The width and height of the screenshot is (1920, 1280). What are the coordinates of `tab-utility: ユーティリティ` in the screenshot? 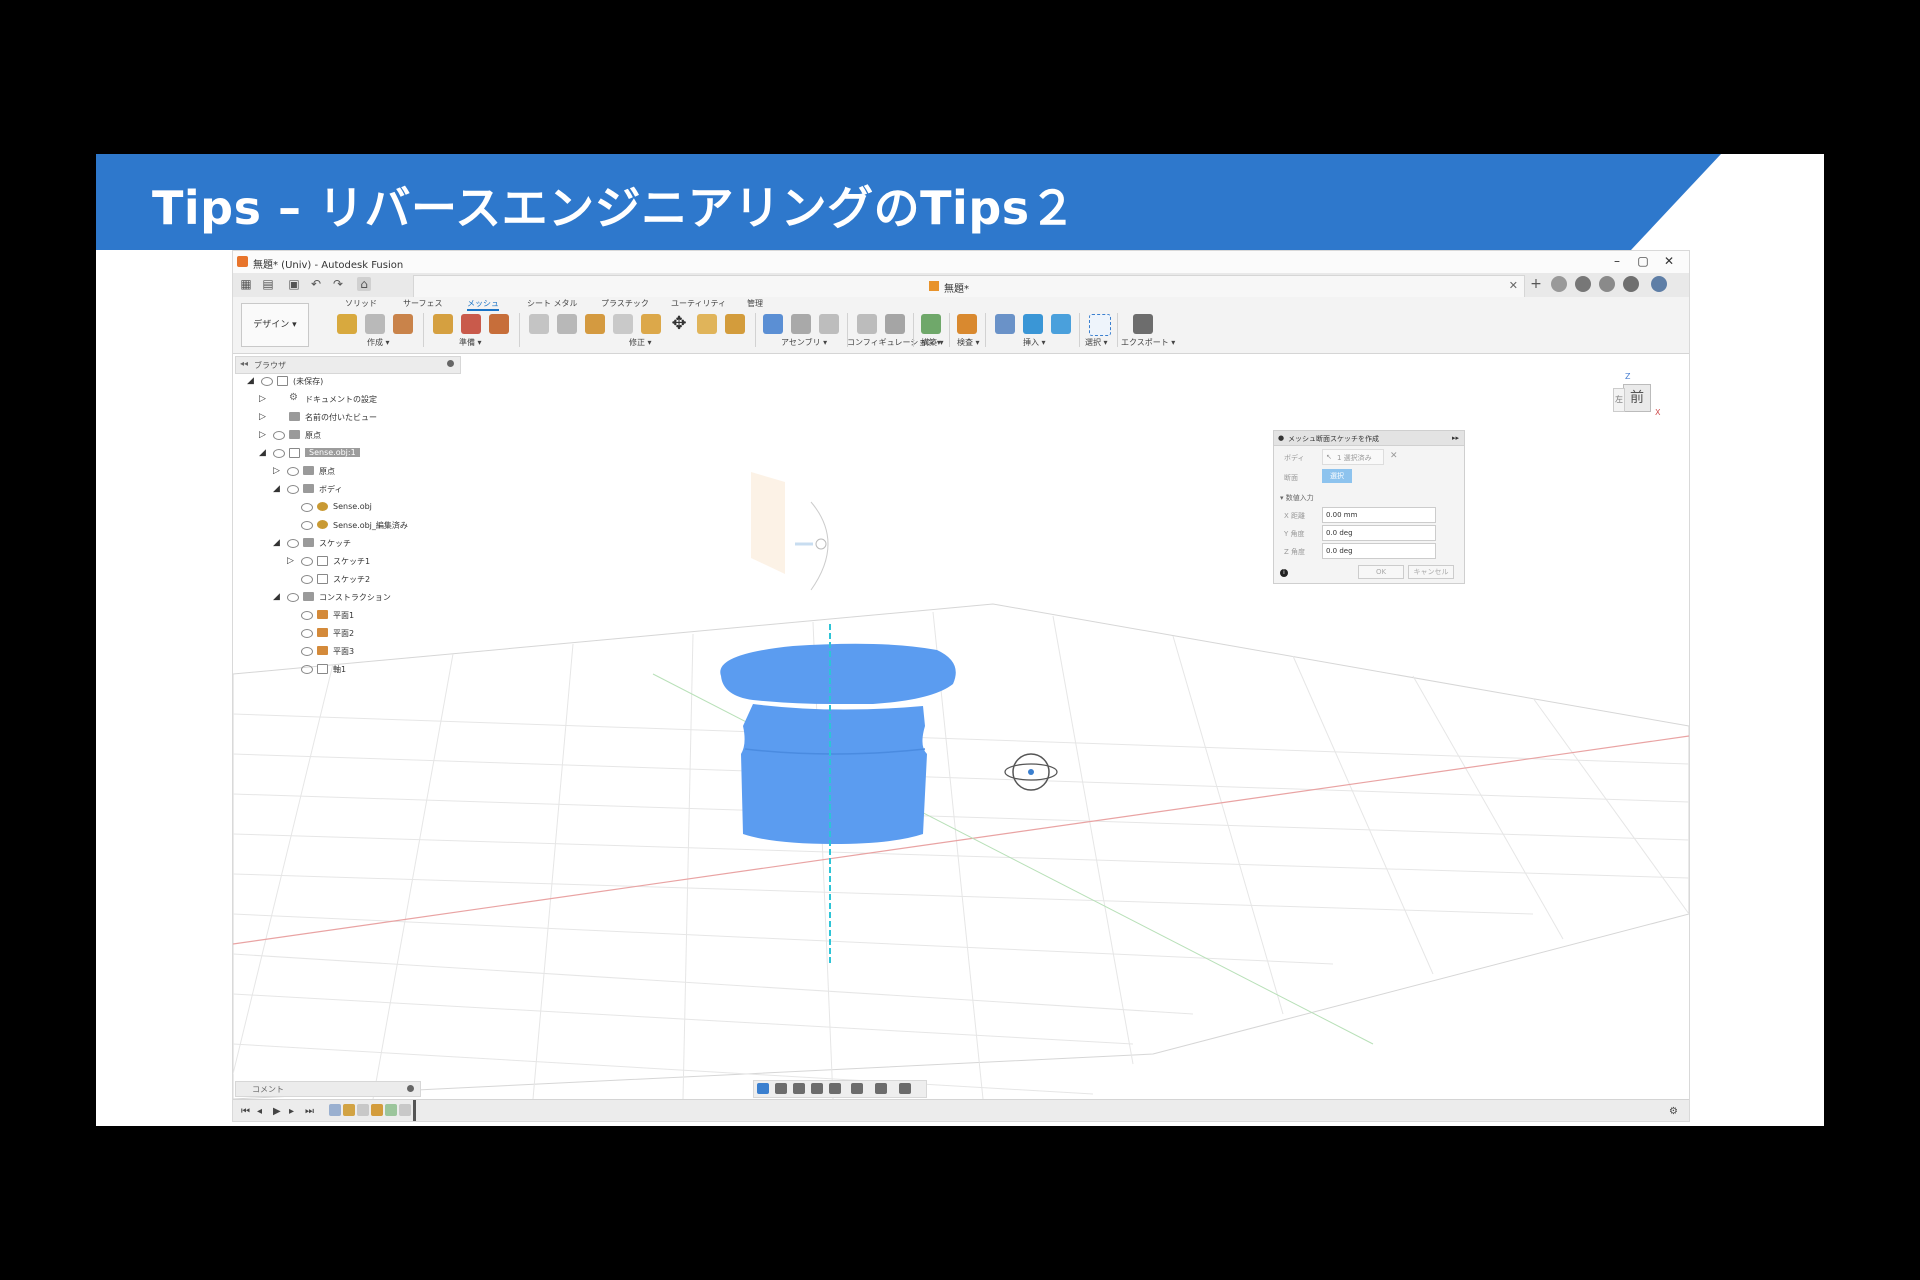 It's located at (698, 303).